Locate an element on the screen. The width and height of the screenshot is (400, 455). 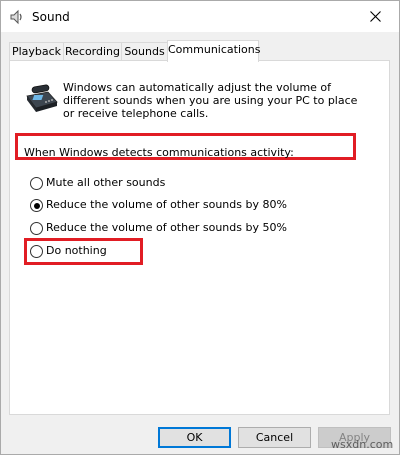
watermark: wsxdn.com is located at coordinates (362, 444).